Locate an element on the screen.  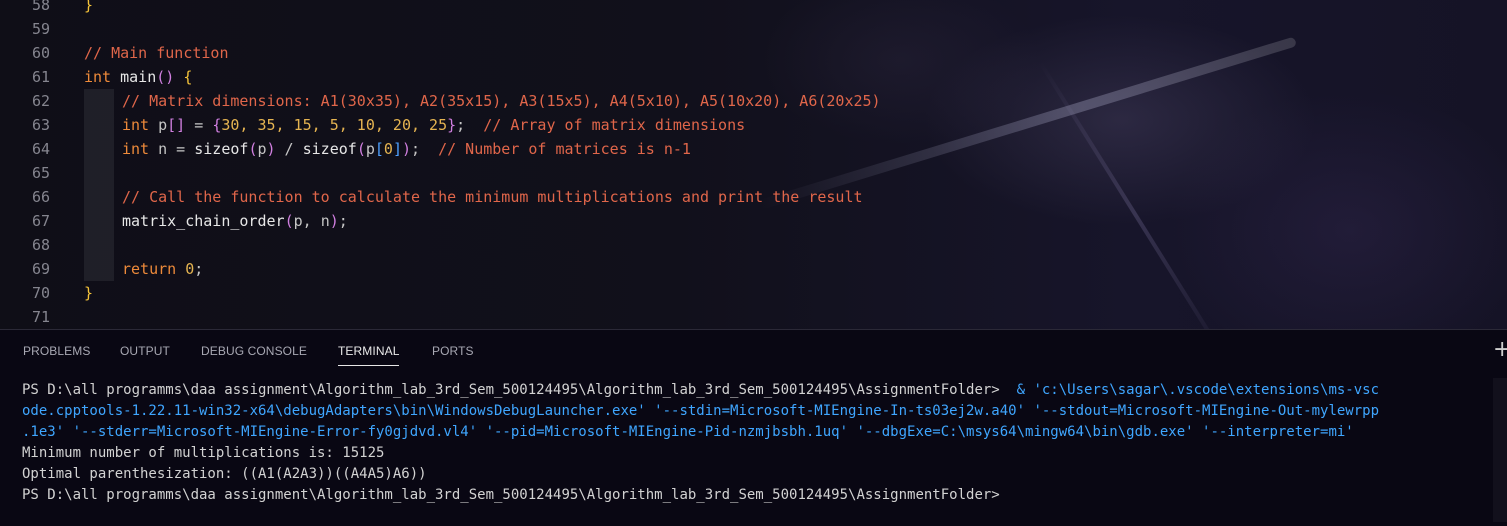
code-token: matrix_chain_order is located at coordinates (203, 221).